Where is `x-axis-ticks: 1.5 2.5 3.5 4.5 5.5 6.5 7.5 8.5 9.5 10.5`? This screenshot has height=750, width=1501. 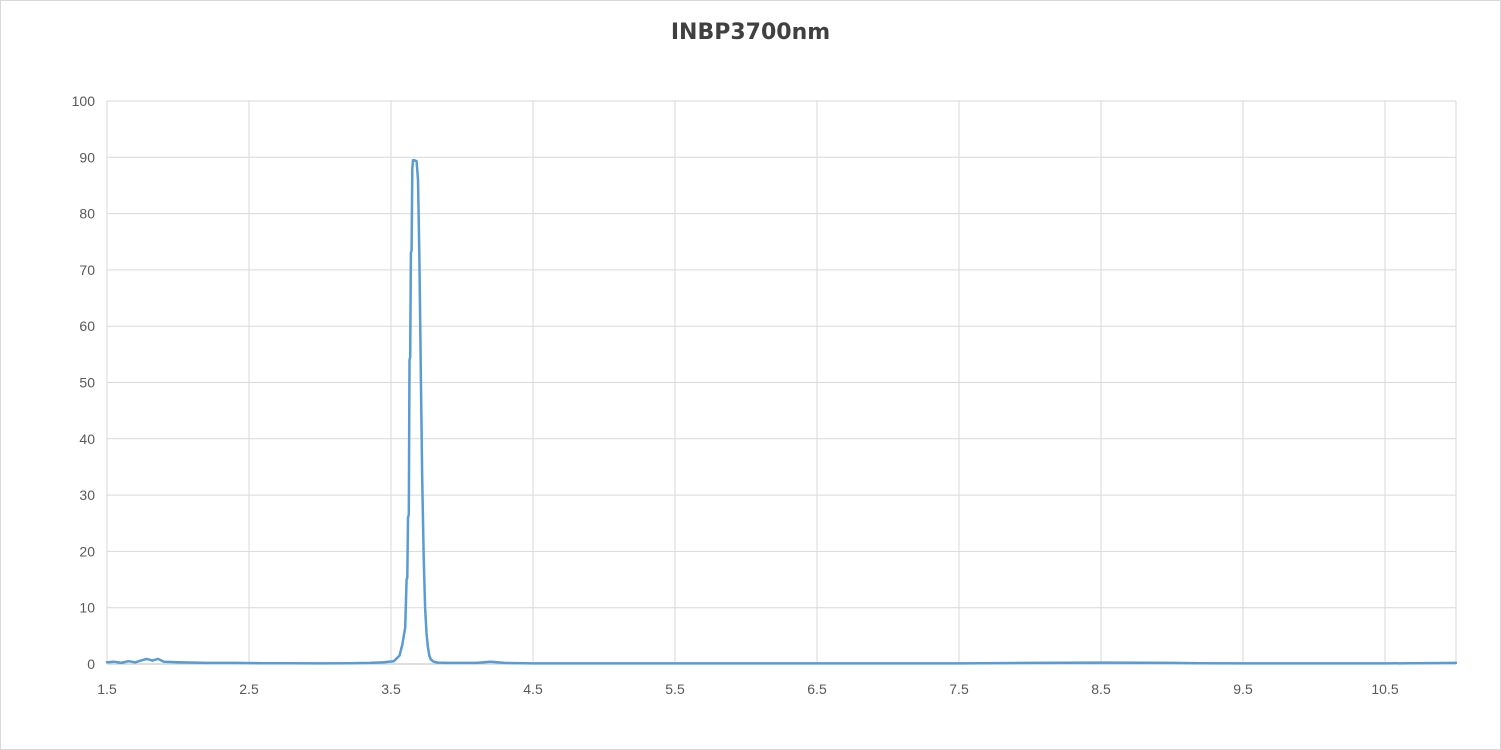 x-axis-ticks: 1.5 2.5 3.5 4.5 5.5 6.5 7.5 8.5 9.5 10.5 is located at coordinates (748, 689).